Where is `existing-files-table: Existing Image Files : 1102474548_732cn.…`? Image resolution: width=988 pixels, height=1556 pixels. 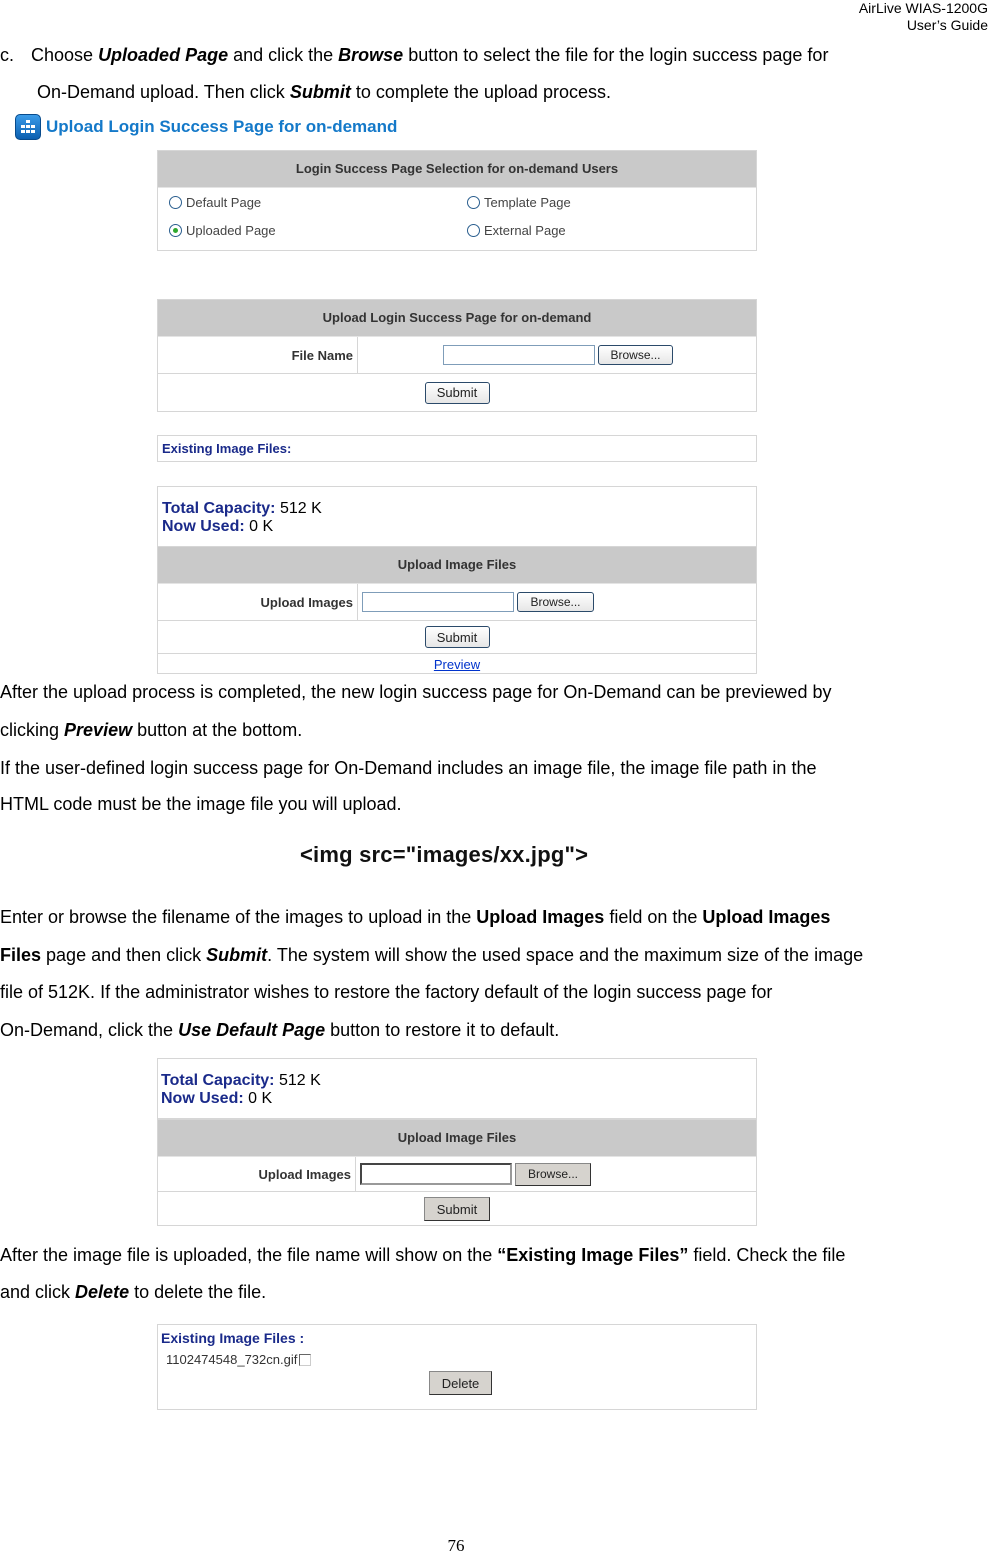
existing-files-table: Existing Image Files : 1102474548_732cn.… is located at coordinates (457, 1367).